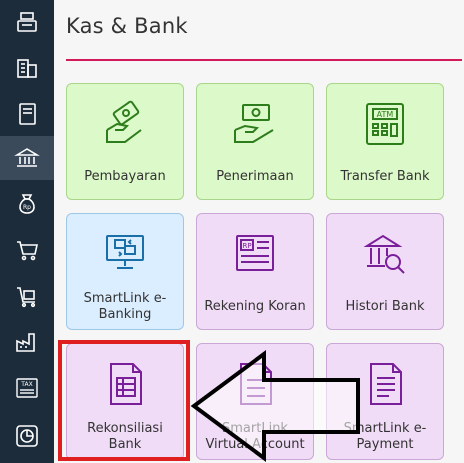 This screenshot has width=464, height=463. I want to click on sidebar-item-tax: TAX, so click(27, 388).